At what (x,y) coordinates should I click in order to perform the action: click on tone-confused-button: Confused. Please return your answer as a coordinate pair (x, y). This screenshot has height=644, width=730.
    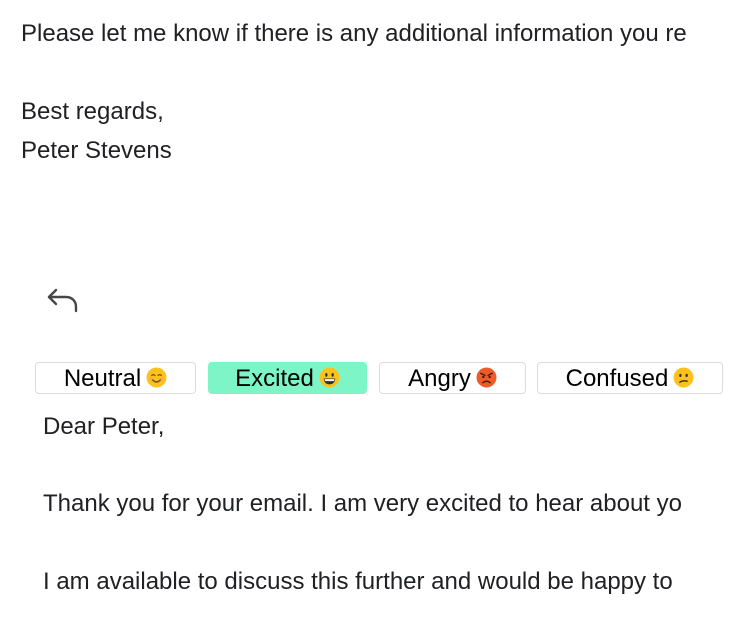
    Looking at the image, I should click on (630, 378).